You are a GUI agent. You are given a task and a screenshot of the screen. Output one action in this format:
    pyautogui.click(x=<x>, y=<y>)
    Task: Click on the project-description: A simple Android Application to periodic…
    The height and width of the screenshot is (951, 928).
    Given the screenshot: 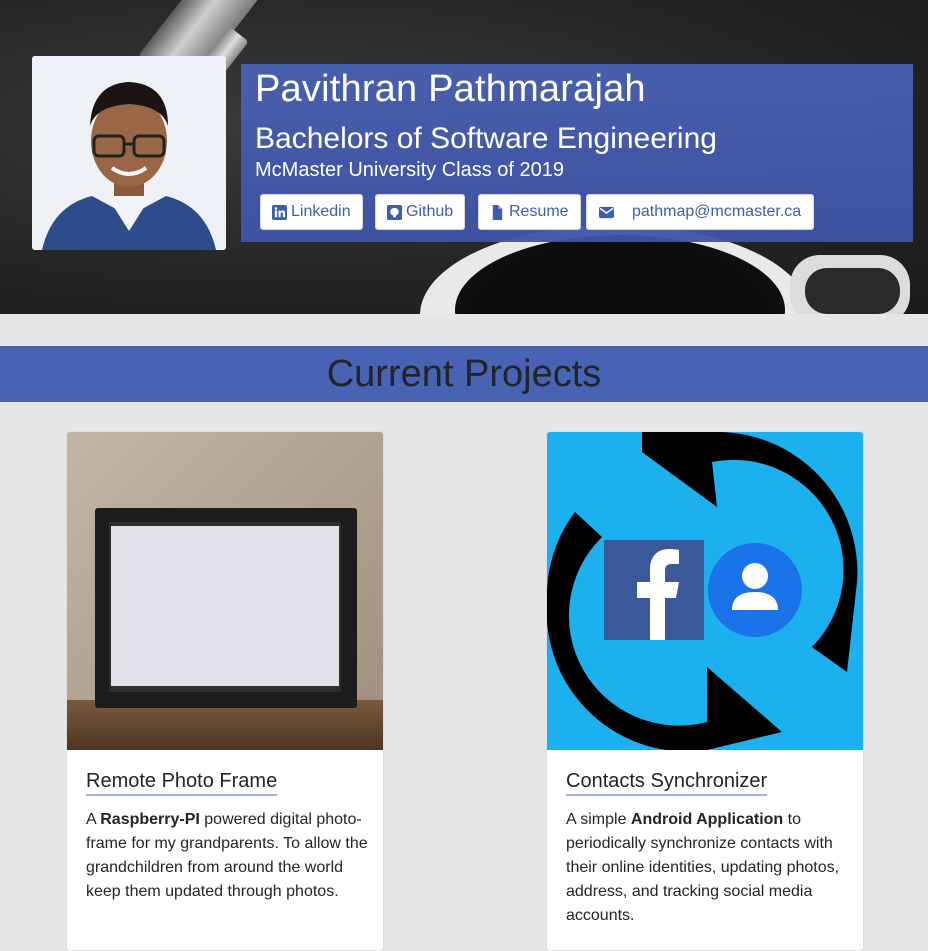 What is the action you would take?
    pyautogui.click(x=703, y=867)
    